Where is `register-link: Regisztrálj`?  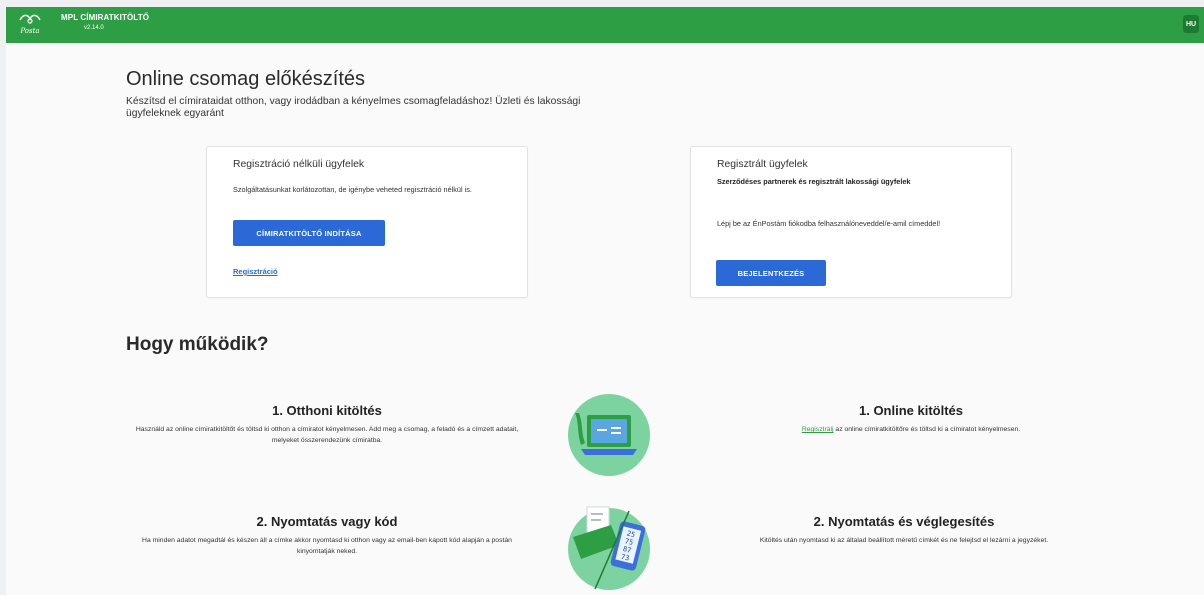 register-link: Regisztrálj is located at coordinates (818, 429).